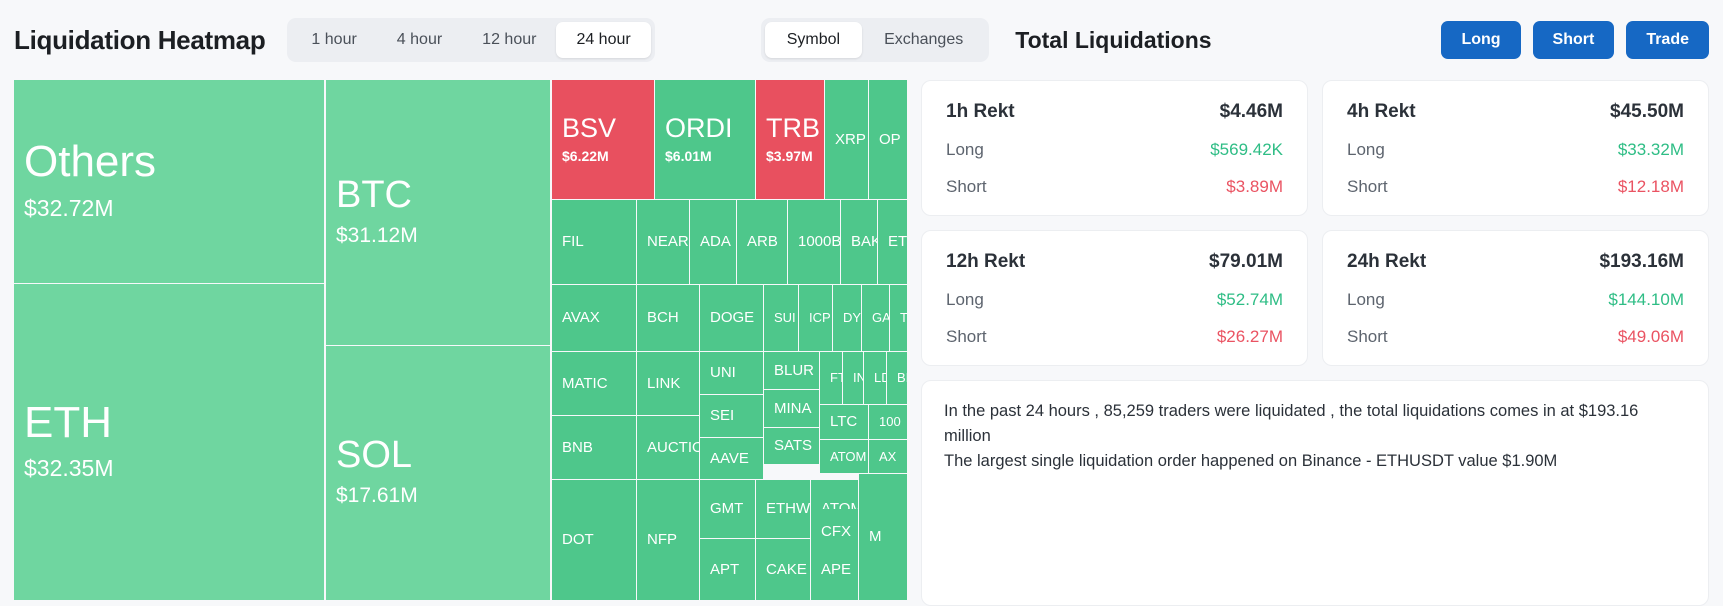 This screenshot has height=606, width=1723. I want to click on long-value: $52.74M, so click(1249, 299).